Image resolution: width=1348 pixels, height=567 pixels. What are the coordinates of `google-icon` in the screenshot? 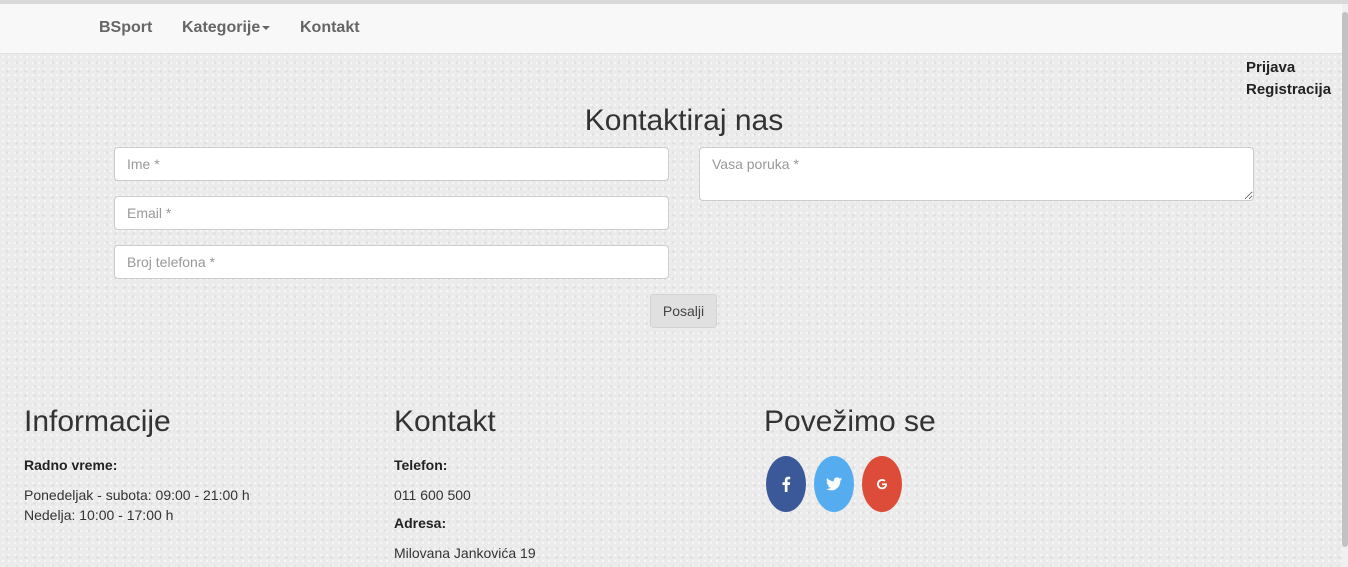 It's located at (882, 484).